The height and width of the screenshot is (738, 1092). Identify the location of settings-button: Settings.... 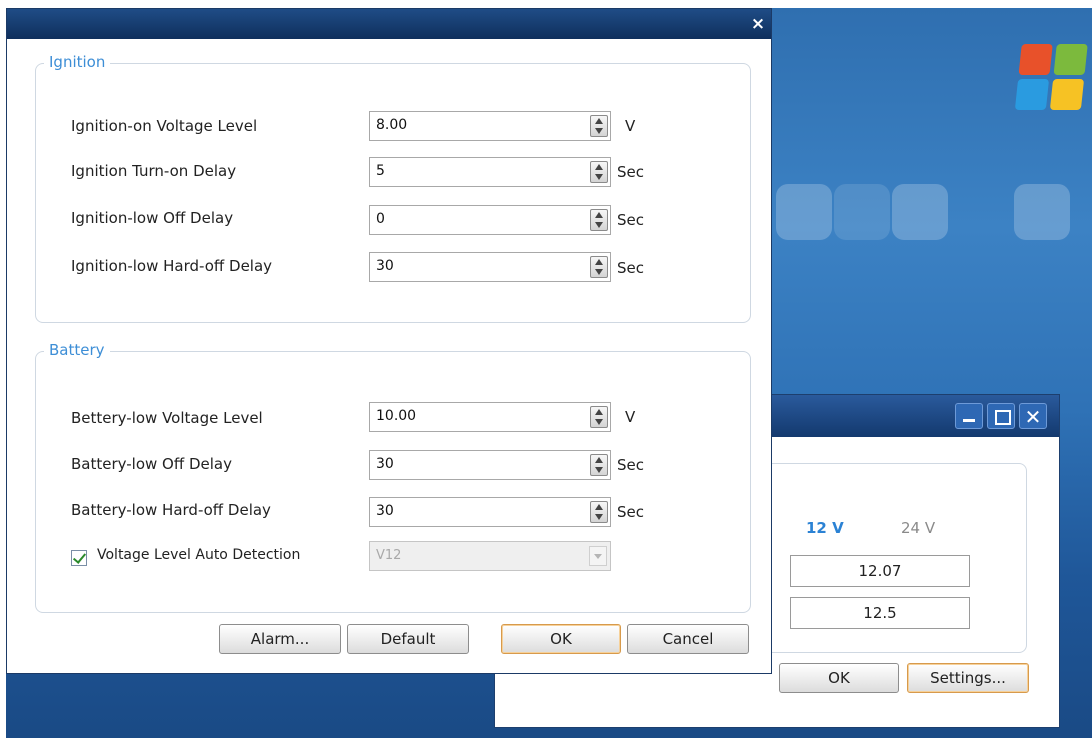
(968, 678).